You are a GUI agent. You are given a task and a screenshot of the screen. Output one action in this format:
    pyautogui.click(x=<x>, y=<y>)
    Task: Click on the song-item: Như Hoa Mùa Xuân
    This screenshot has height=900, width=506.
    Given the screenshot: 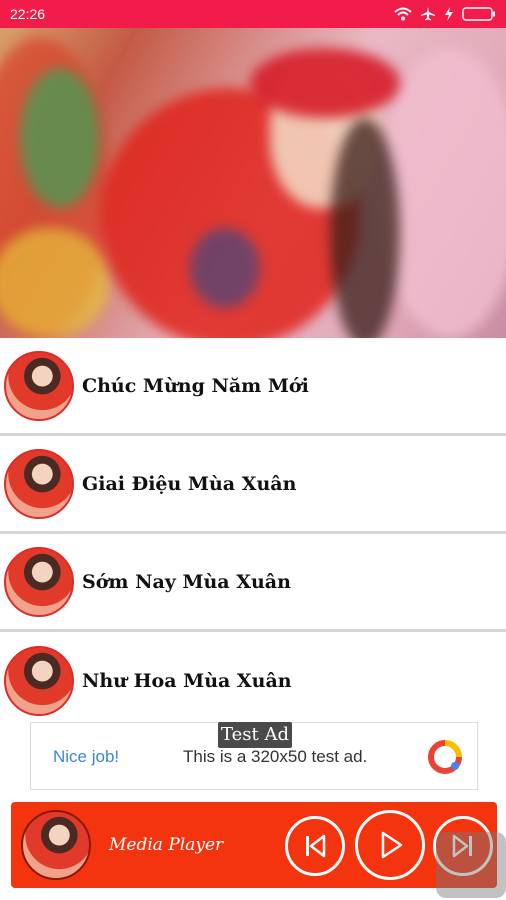 What is the action you would take?
    pyautogui.click(x=253, y=681)
    